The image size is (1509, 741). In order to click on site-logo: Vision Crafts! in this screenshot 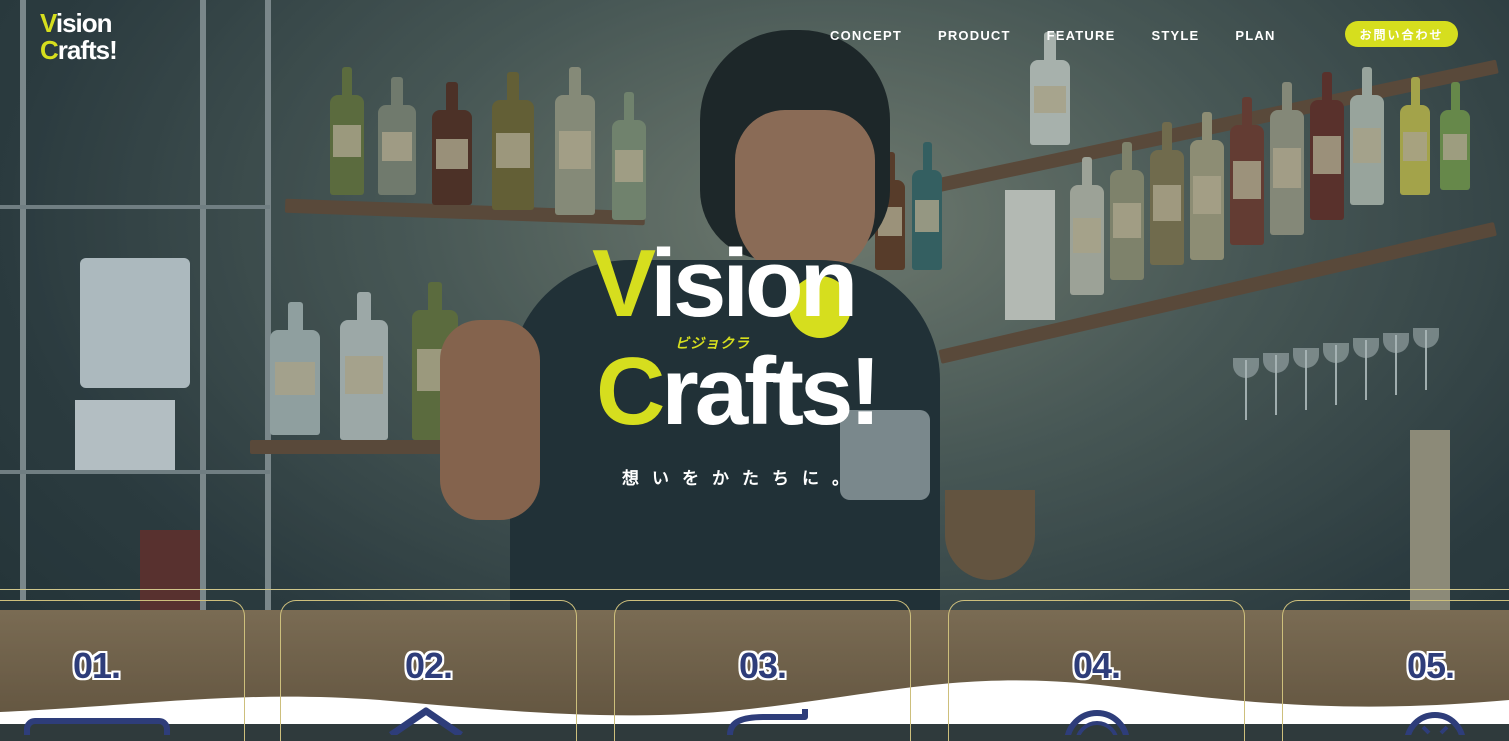, I will do `click(95, 41)`.